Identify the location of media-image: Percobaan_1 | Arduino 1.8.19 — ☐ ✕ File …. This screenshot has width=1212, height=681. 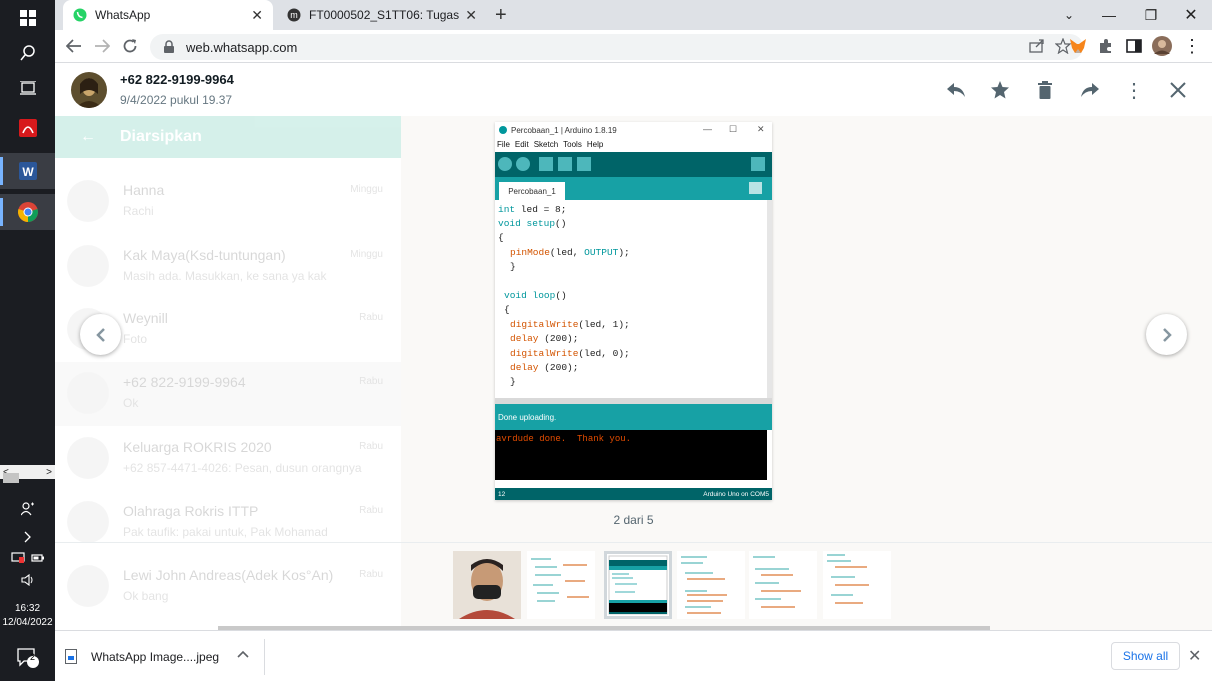
(633, 311).